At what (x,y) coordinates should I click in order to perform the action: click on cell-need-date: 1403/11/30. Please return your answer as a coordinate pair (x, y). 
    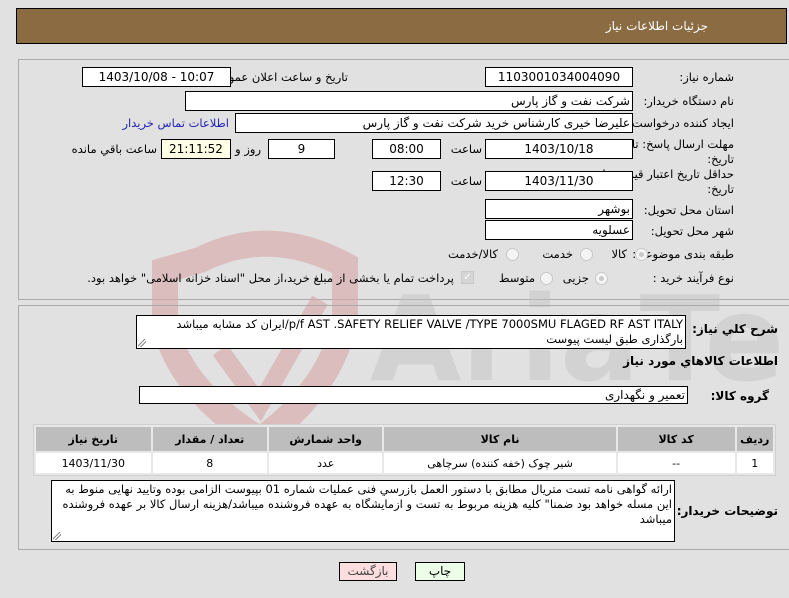
    Looking at the image, I should click on (93, 463).